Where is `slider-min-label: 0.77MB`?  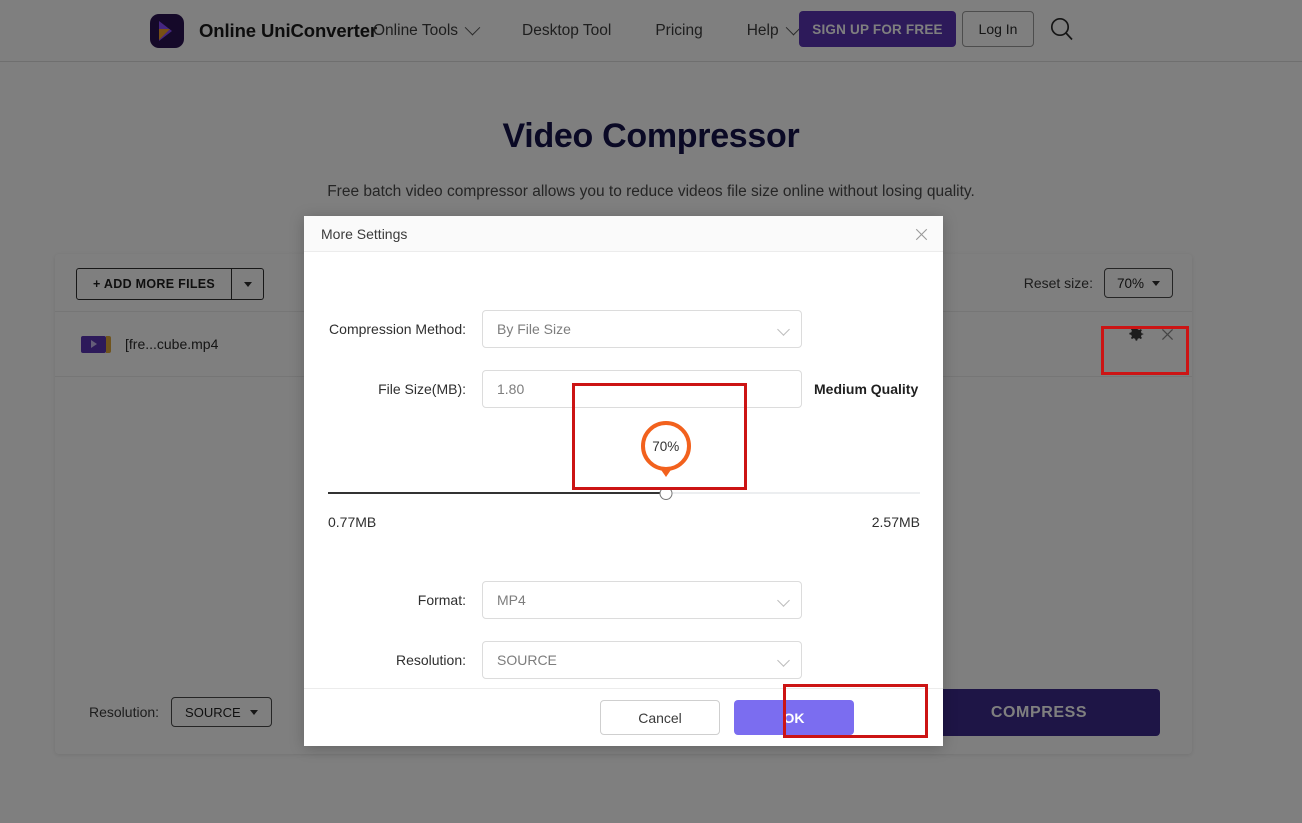 slider-min-label: 0.77MB is located at coordinates (352, 522).